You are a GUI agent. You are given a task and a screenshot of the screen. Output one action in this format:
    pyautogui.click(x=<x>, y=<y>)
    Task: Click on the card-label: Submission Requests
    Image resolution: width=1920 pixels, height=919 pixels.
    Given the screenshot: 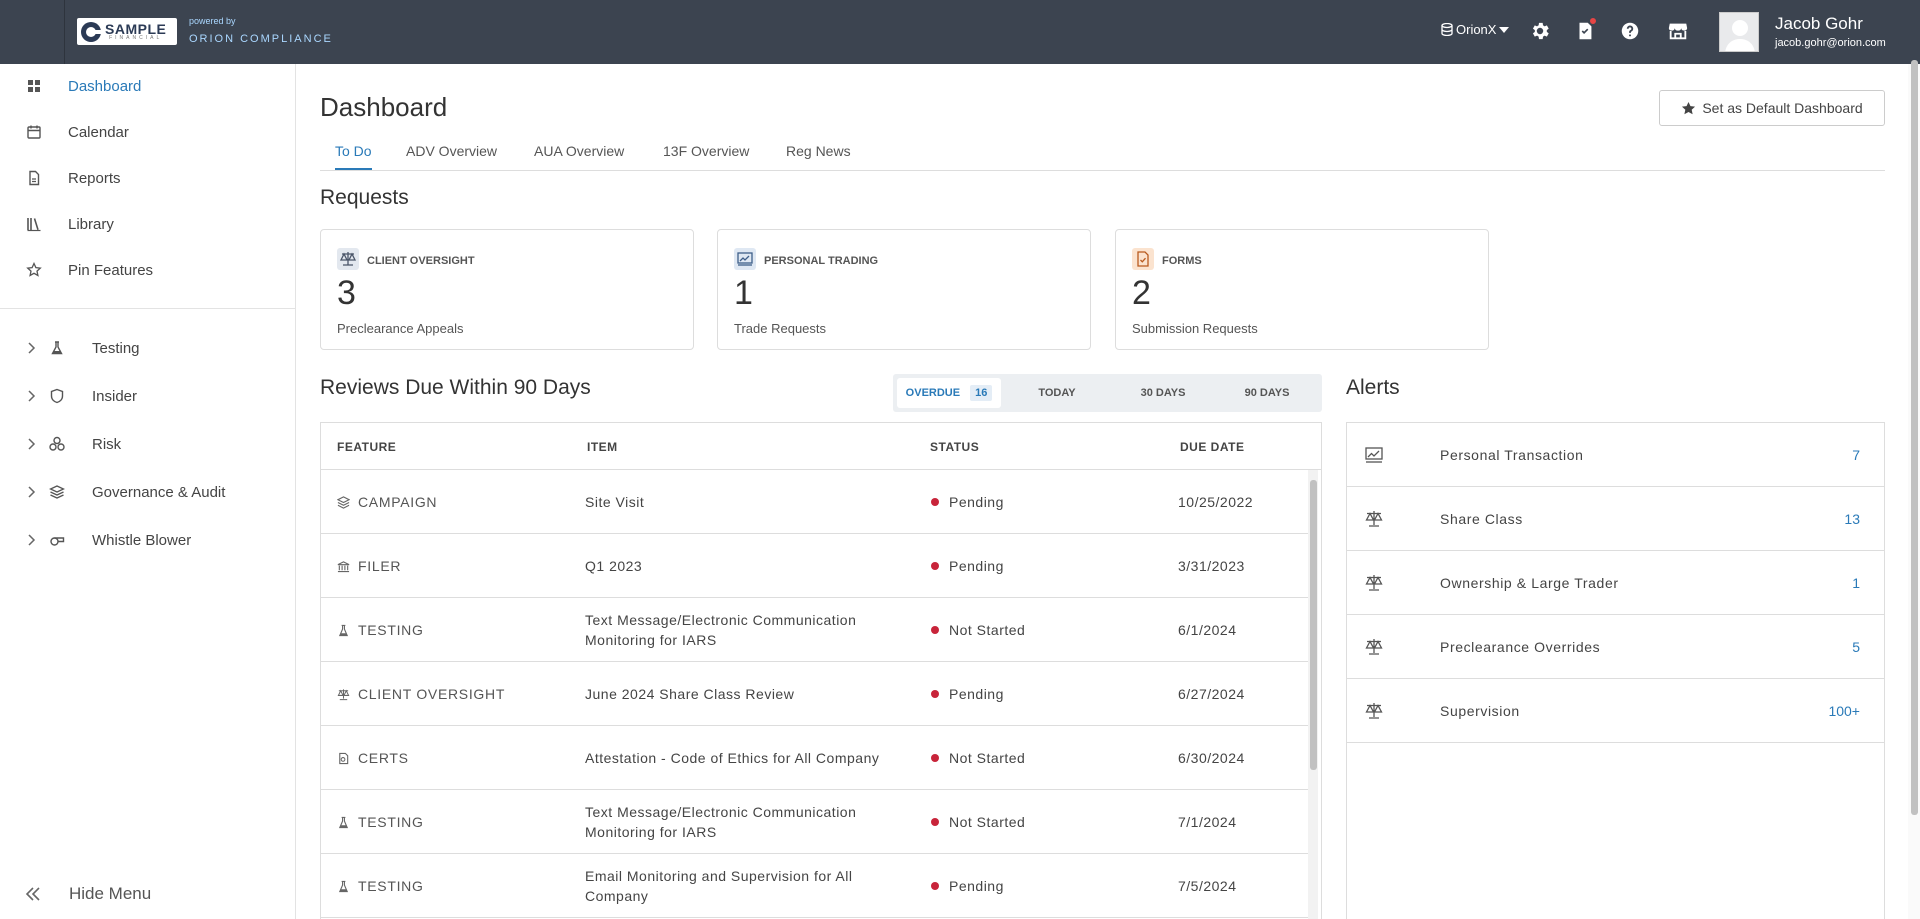 What is the action you would take?
    pyautogui.click(x=1195, y=328)
    